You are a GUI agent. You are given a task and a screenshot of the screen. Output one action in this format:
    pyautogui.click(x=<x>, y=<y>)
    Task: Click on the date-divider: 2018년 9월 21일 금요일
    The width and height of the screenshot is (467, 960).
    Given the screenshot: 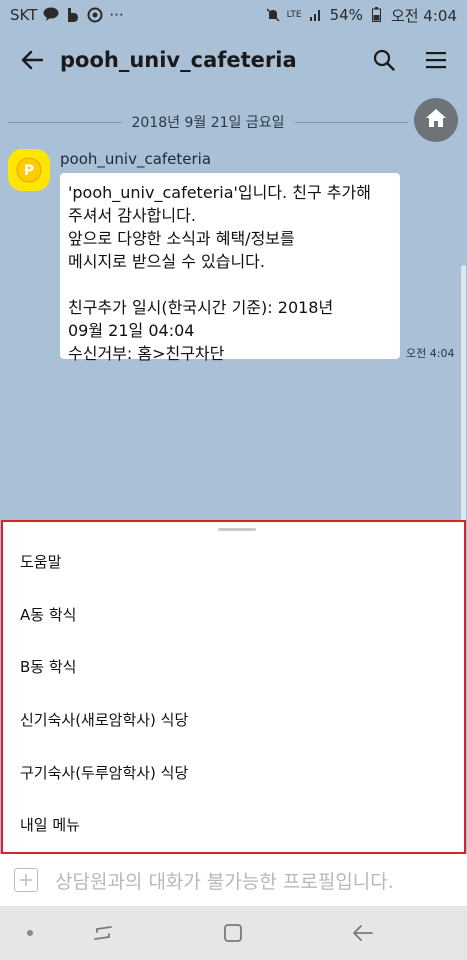 What is the action you would take?
    pyautogui.click(x=208, y=122)
    